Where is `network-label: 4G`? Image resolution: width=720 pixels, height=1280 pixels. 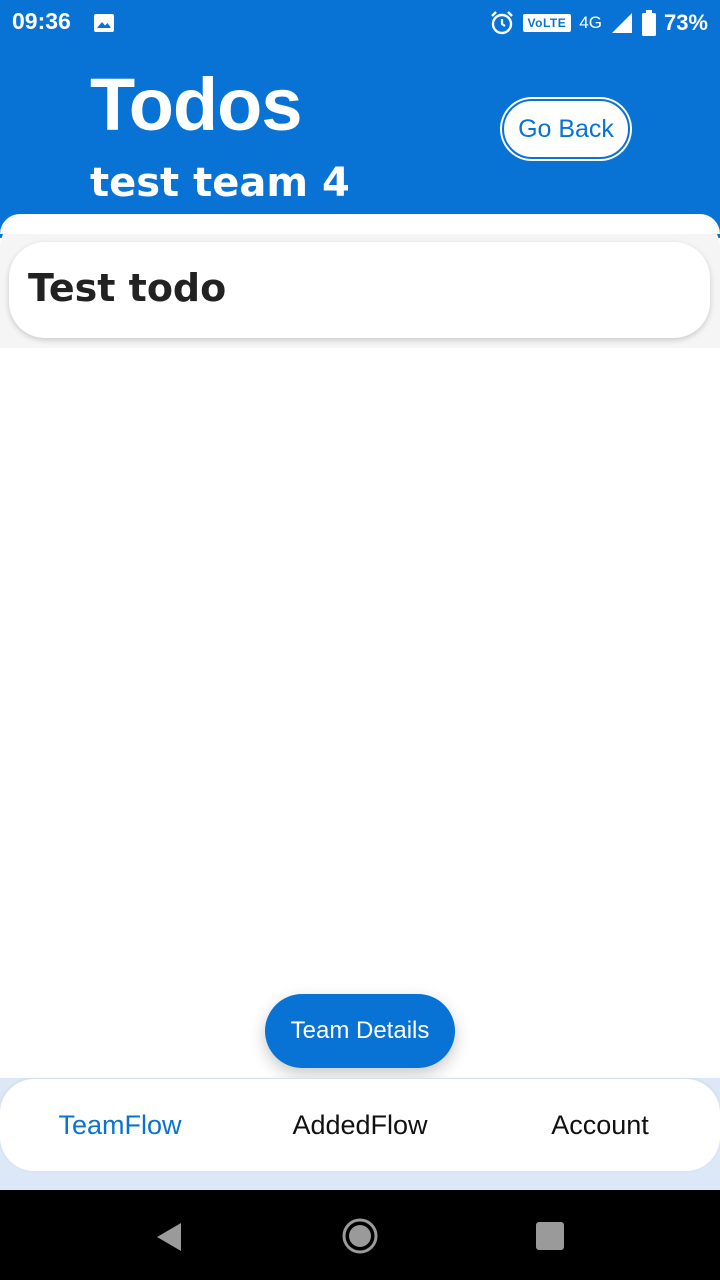
network-label: 4G is located at coordinates (590, 22).